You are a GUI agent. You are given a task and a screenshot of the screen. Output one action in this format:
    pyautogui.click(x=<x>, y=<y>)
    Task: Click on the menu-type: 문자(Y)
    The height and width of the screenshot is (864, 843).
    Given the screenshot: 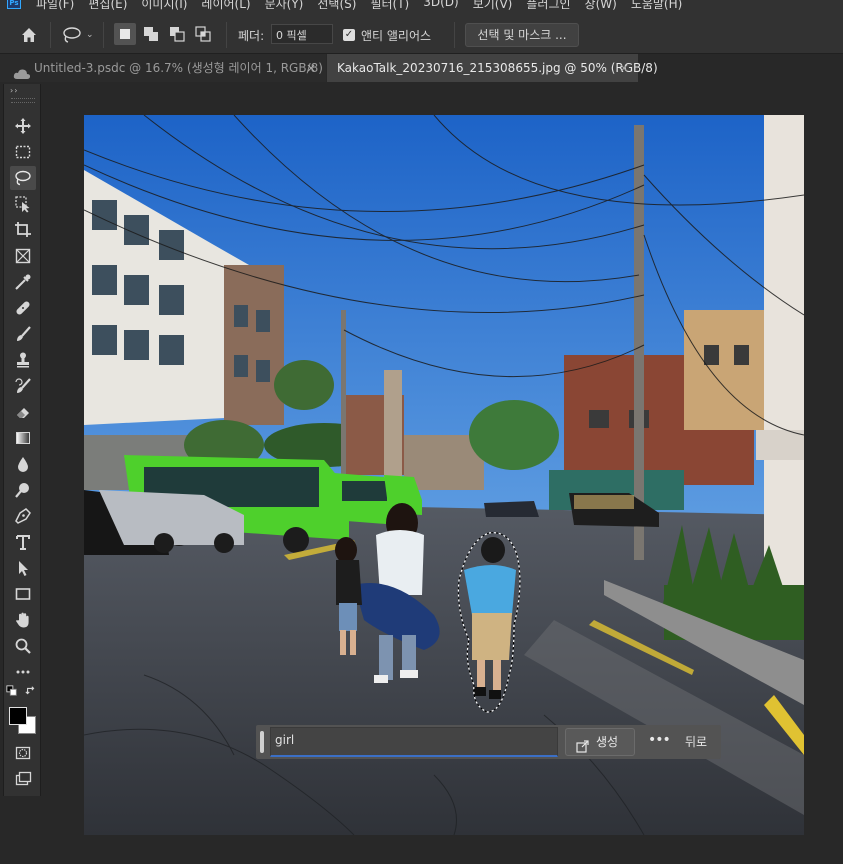 What is the action you would take?
    pyautogui.click(x=284, y=6)
    